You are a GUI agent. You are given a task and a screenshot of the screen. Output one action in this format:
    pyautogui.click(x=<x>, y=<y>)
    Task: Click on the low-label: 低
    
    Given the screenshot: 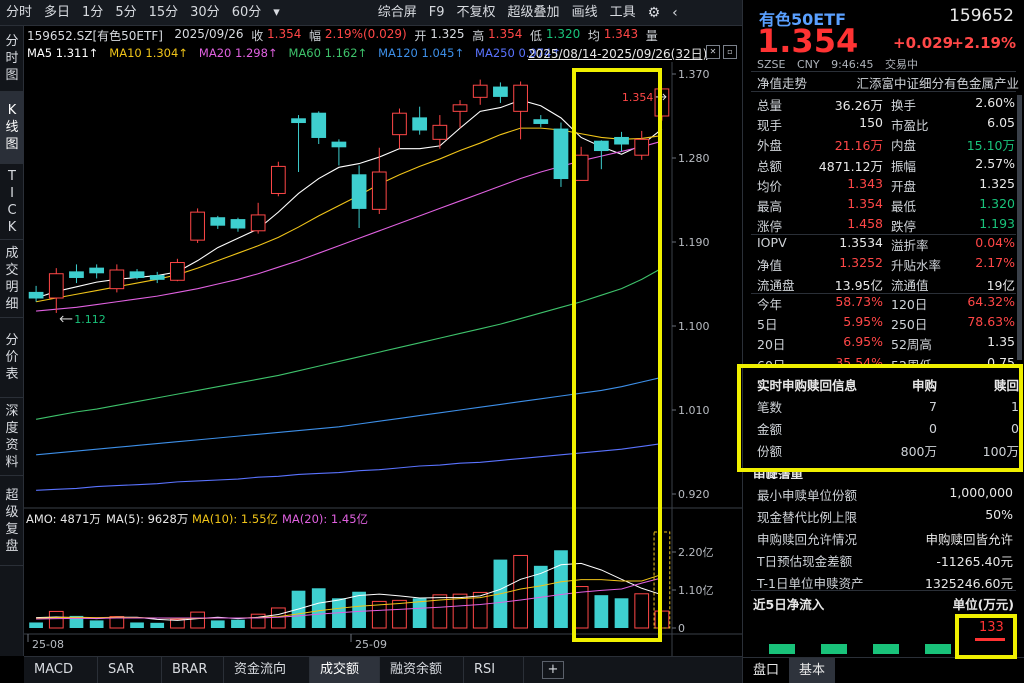 What is the action you would take?
    pyautogui.click(x=536, y=36)
    